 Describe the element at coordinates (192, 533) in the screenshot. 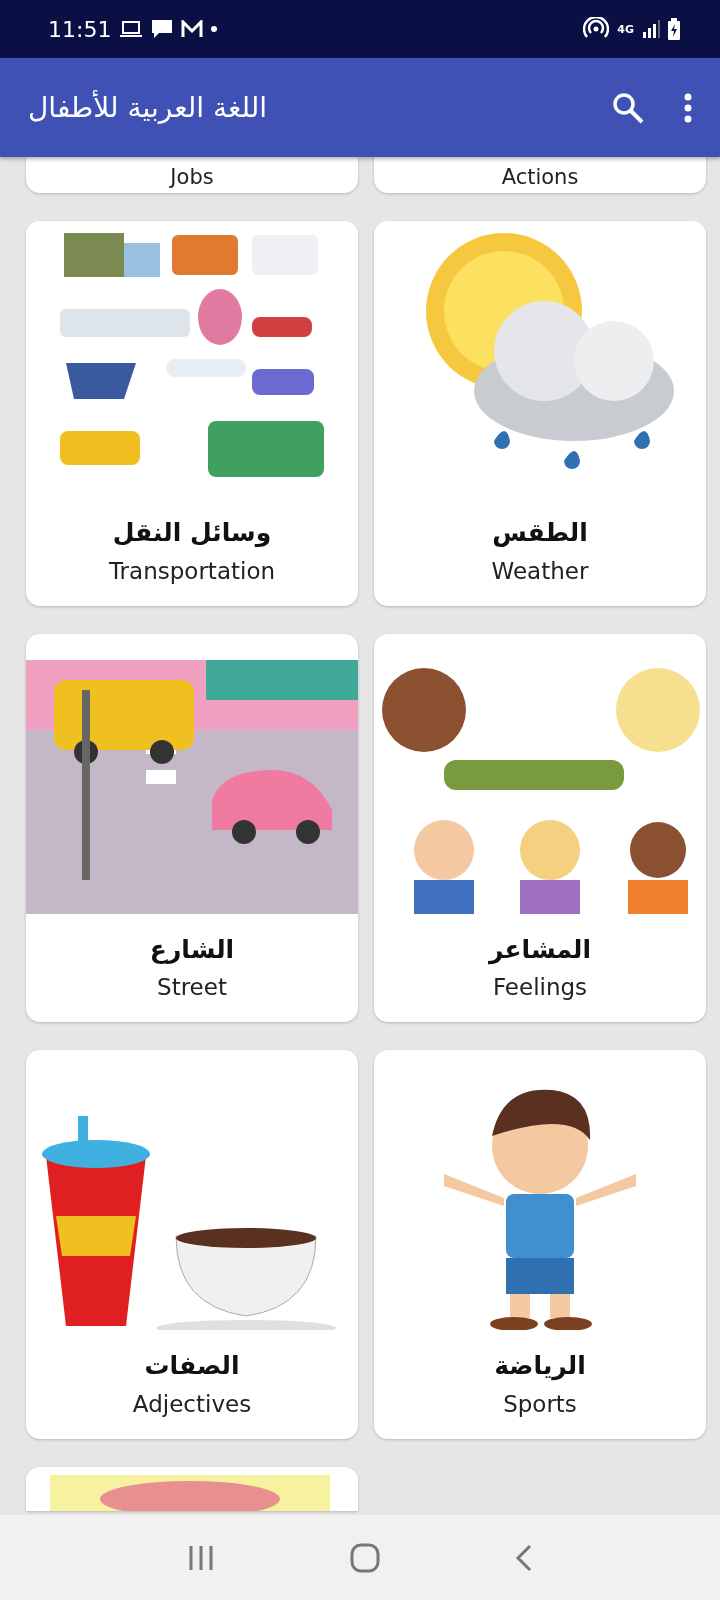

I see `arabic-category-label: وسائل النقل` at that location.